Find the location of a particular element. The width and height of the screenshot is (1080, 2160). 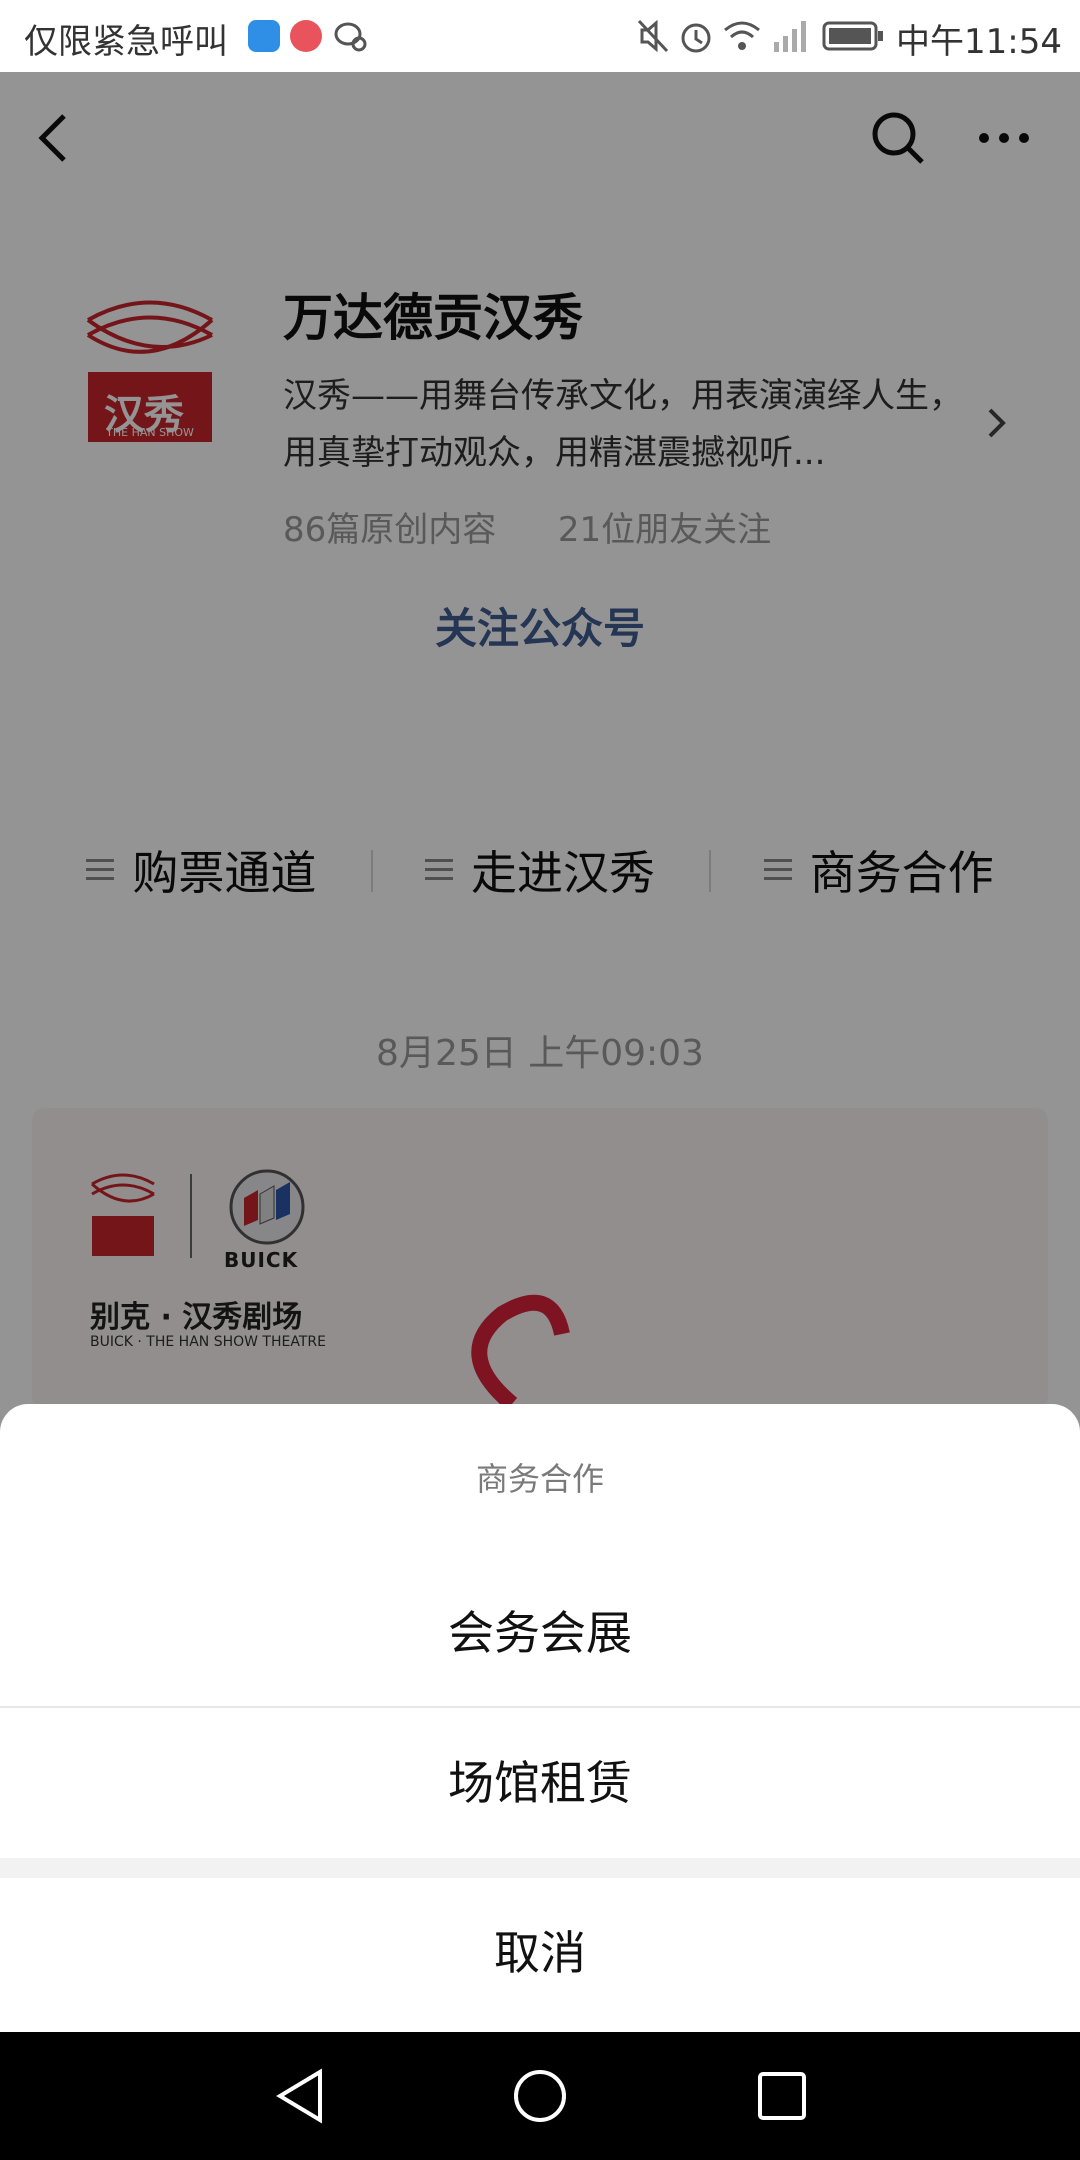

signal-icon is located at coordinates (790, 36).